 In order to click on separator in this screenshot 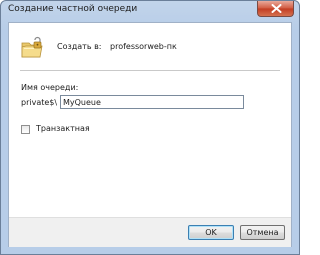, I will do `click(150, 71)`.